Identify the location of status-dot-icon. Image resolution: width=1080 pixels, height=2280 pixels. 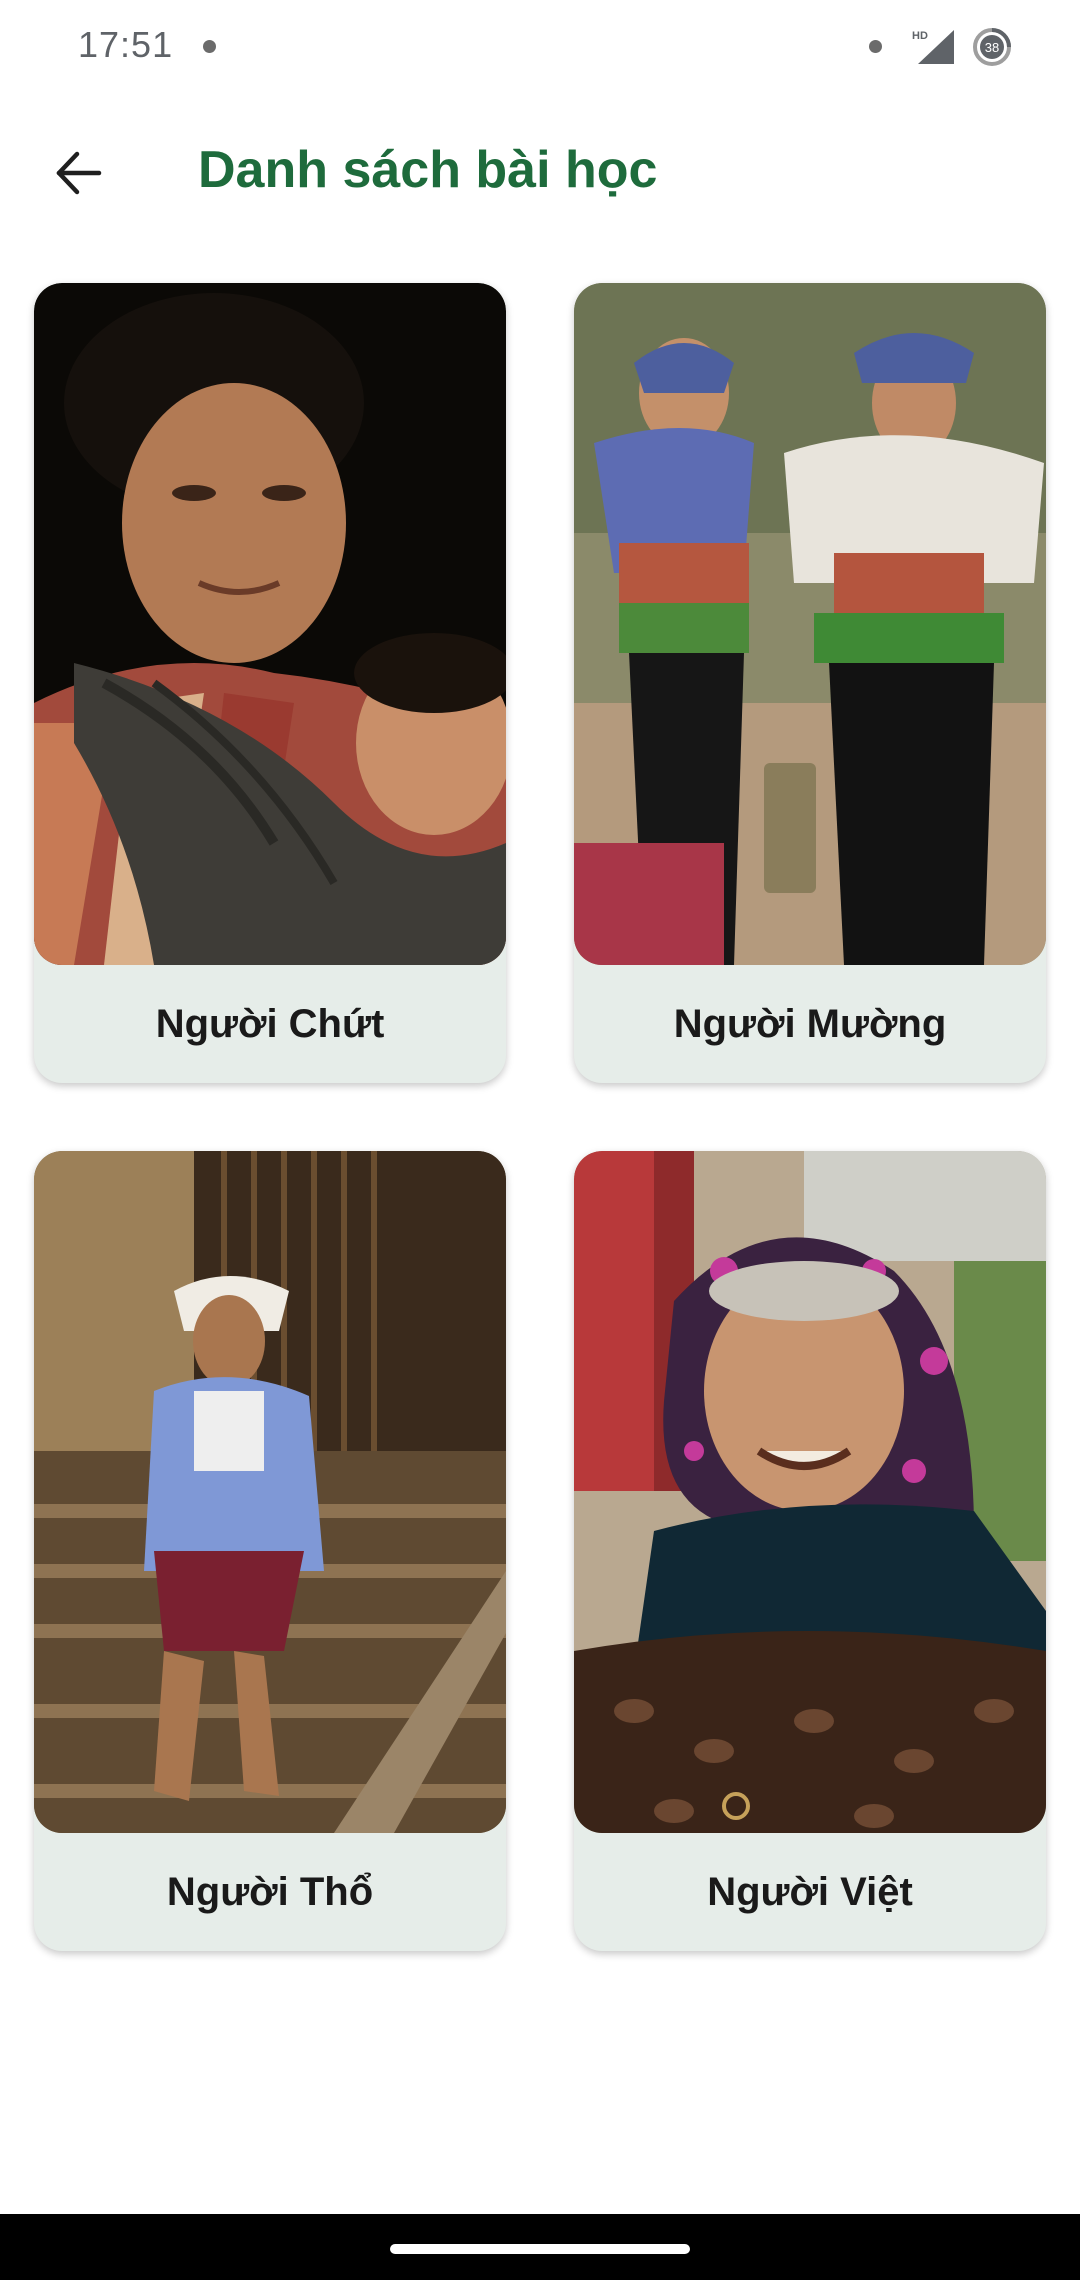
(875, 46).